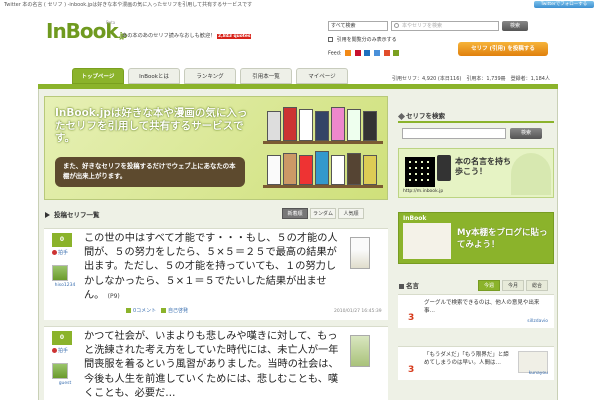  Describe the element at coordinates (47, 215) in the screenshot. I see `triangle-icon` at that location.